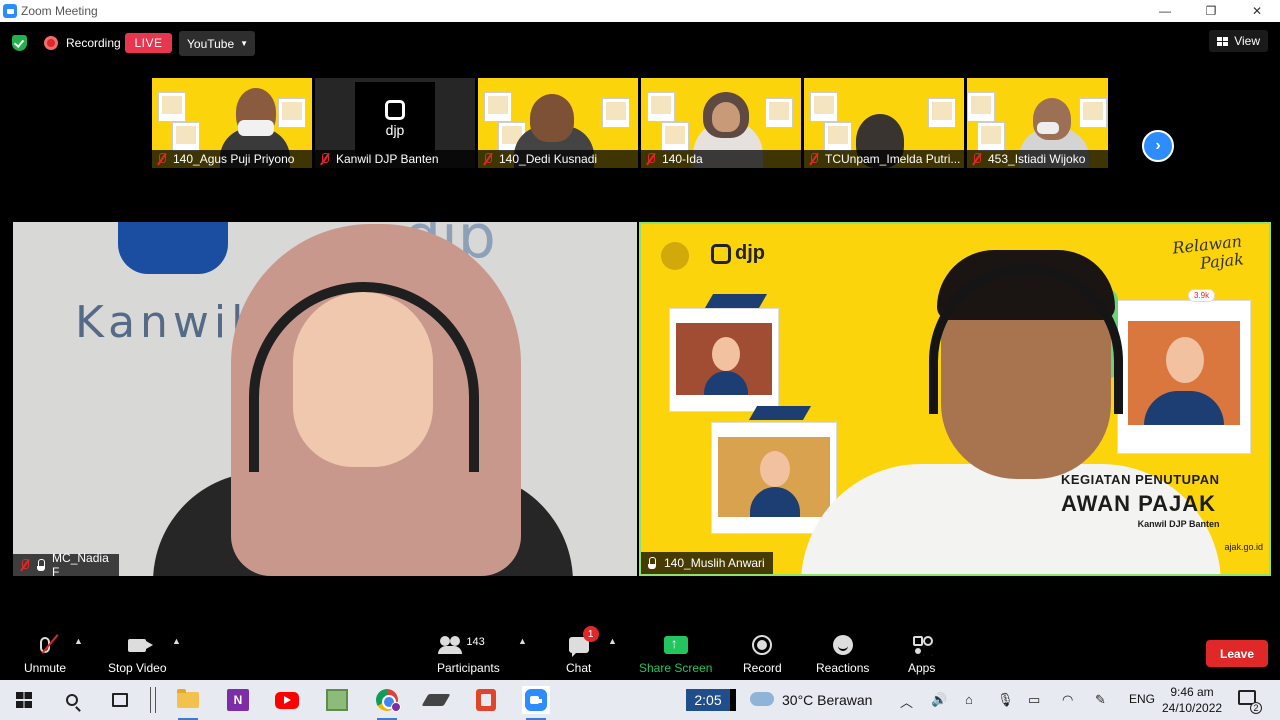 Image resolution: width=1280 pixels, height=720 pixels. I want to click on participant-thumb: 140_Agus Puji Priyono, so click(232, 123).